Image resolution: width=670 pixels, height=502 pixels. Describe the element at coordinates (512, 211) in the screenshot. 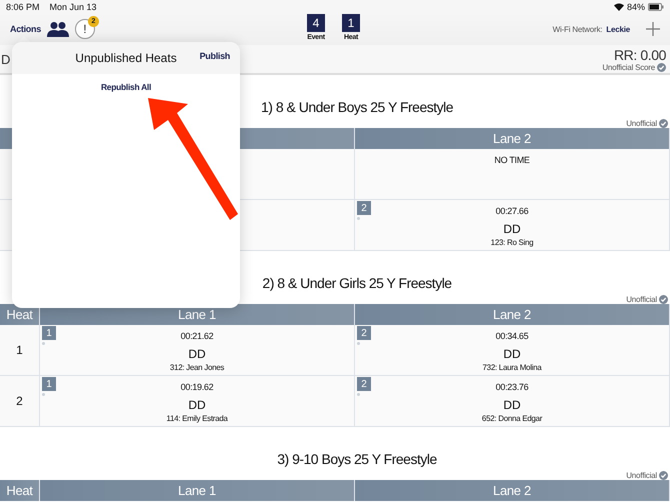

I see `result-time: 00:27.66` at that location.